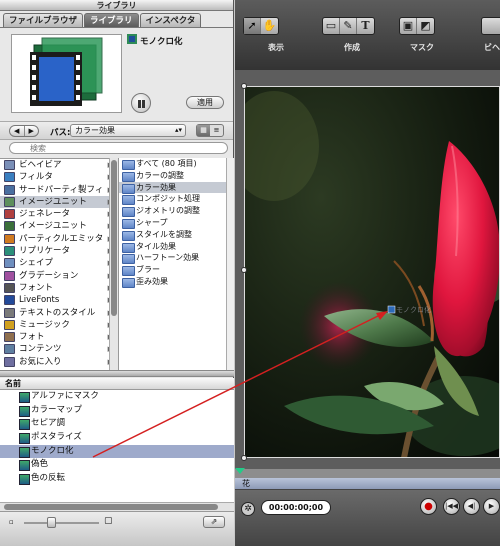 This screenshot has width=500, height=546. Describe the element at coordinates (108, 521) in the screenshot. I see `large-icon-size-icon: ▢` at that location.